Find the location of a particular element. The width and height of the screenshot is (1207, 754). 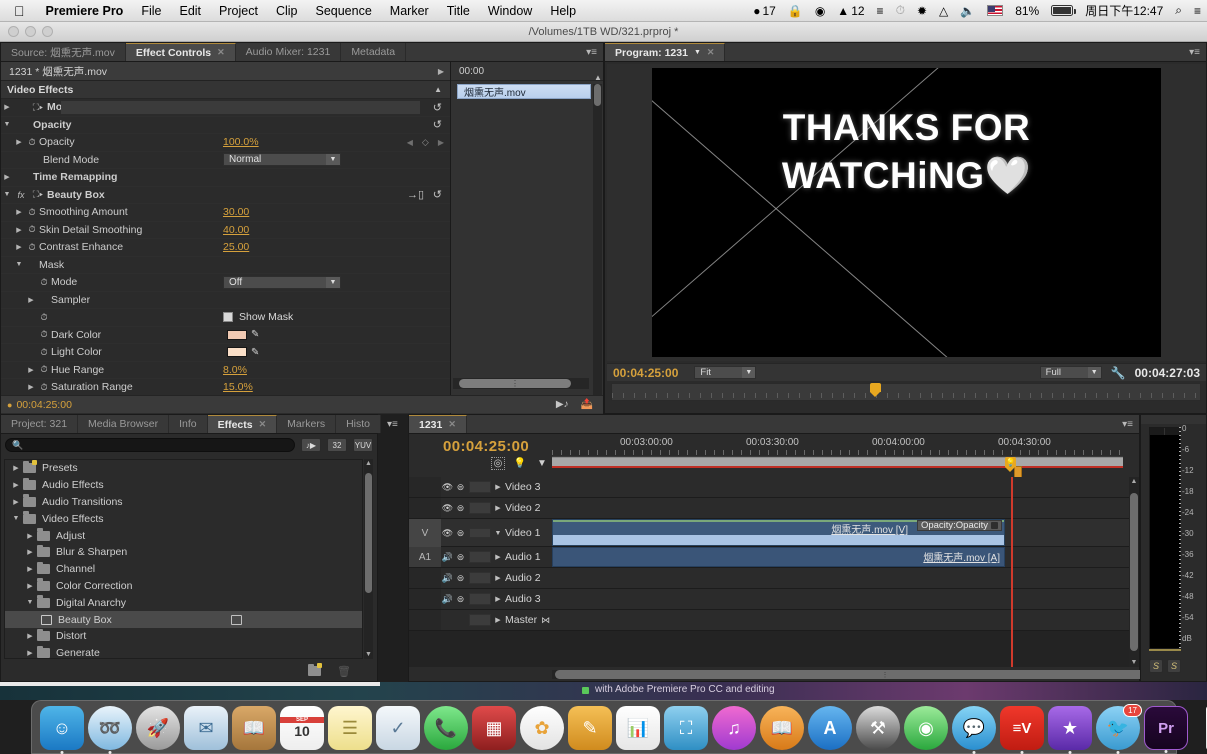

source-patch: V is located at coordinates (425, 533).